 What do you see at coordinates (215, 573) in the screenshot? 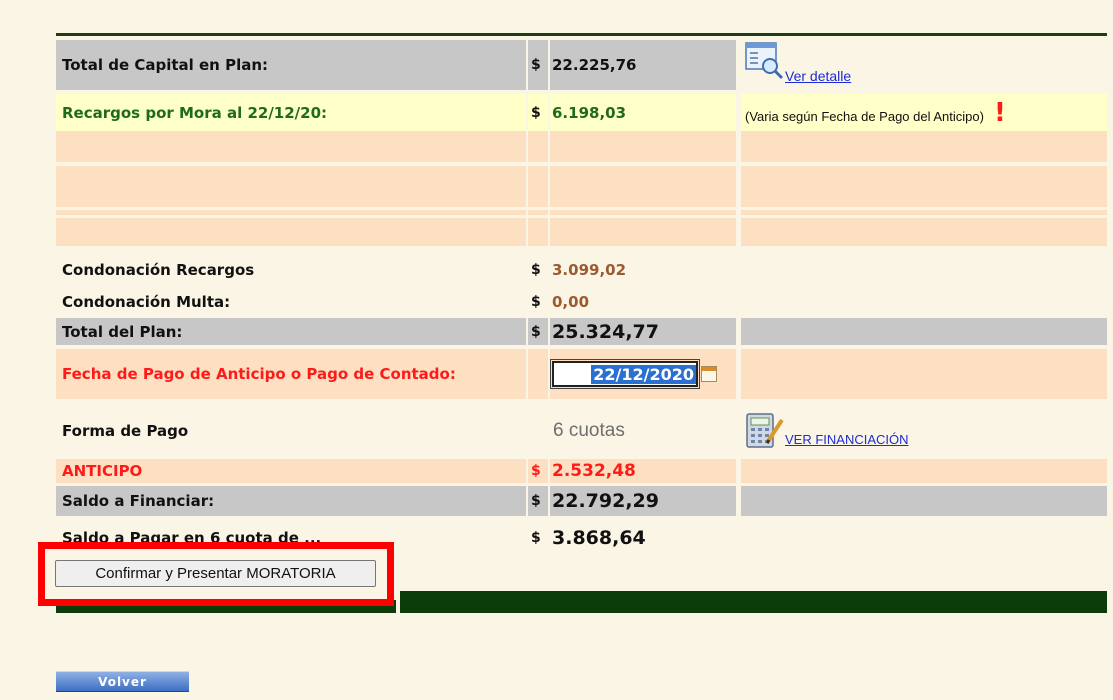
I see `confirm-moratoria-button: Confirmar y Presentar MORATORIA` at bounding box center [215, 573].